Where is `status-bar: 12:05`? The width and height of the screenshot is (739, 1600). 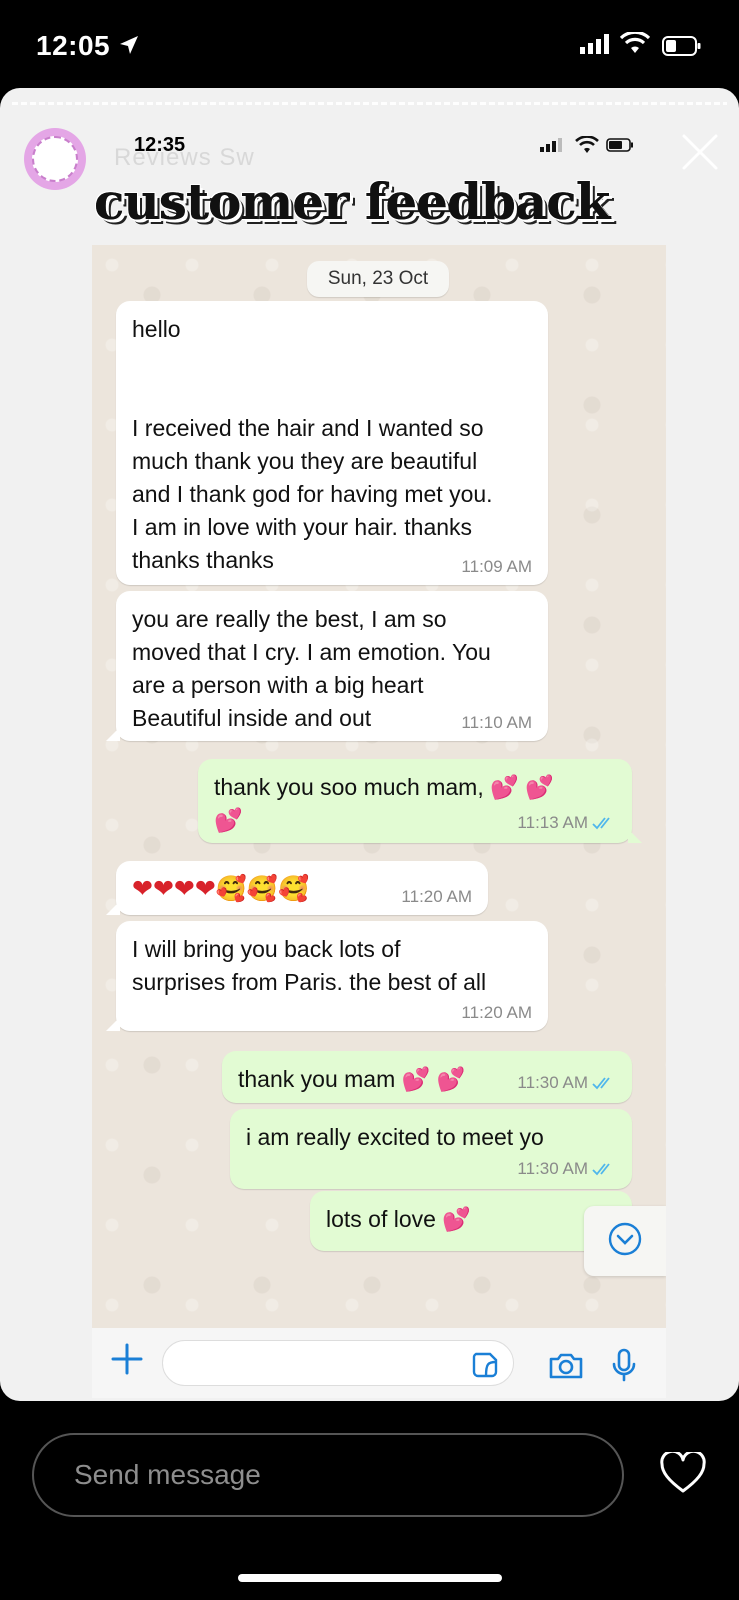
status-bar: 12:05 is located at coordinates (369, 45).